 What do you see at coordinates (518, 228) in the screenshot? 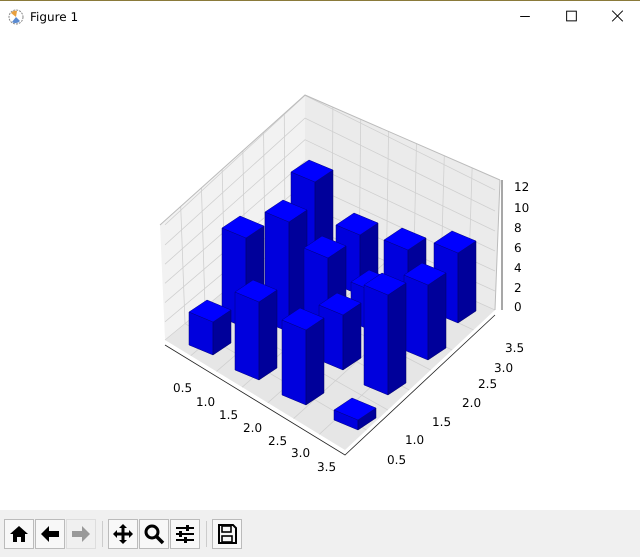
I see `tick-label: 8` at bounding box center [518, 228].